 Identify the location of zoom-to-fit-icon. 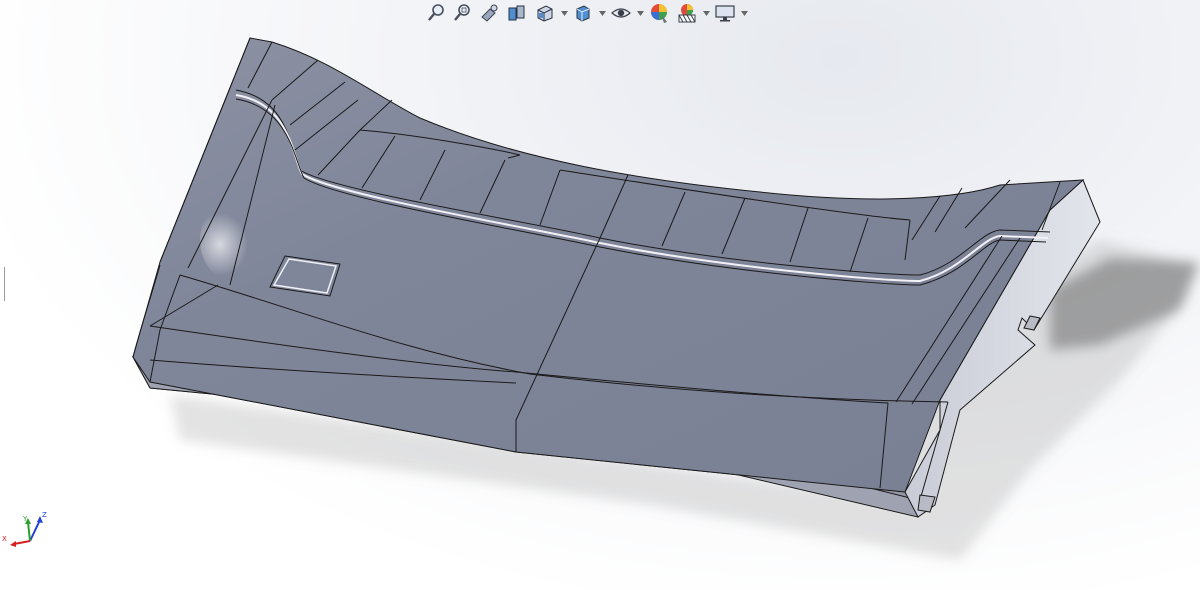
(436, 13).